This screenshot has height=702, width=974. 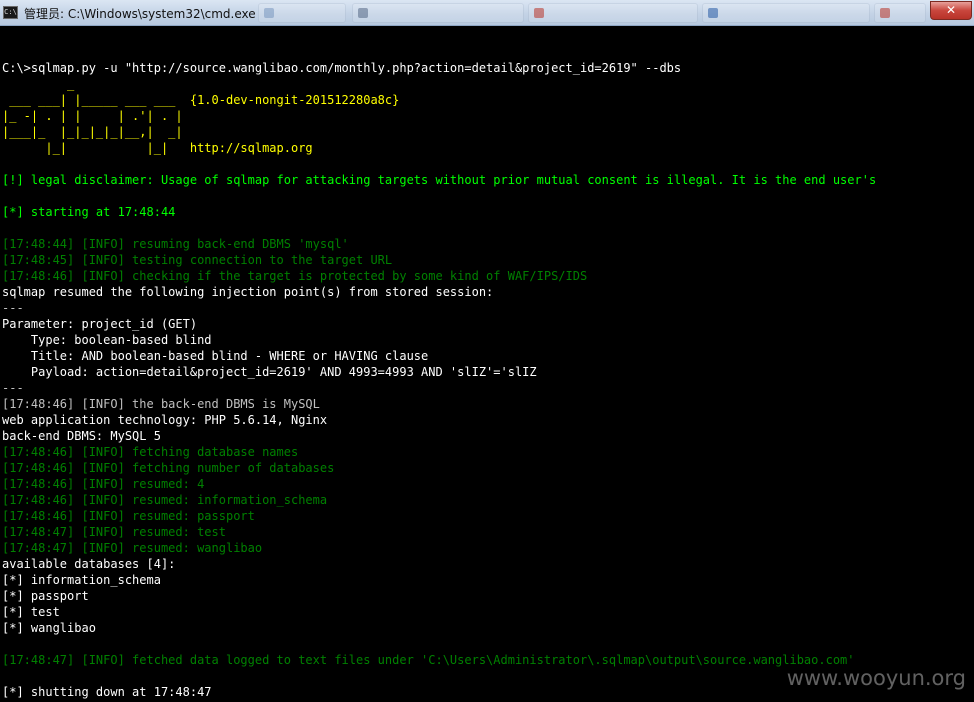 What do you see at coordinates (92, 116) in the screenshot?
I see `console-line: |_ -| . | | | .'| . |` at bounding box center [92, 116].